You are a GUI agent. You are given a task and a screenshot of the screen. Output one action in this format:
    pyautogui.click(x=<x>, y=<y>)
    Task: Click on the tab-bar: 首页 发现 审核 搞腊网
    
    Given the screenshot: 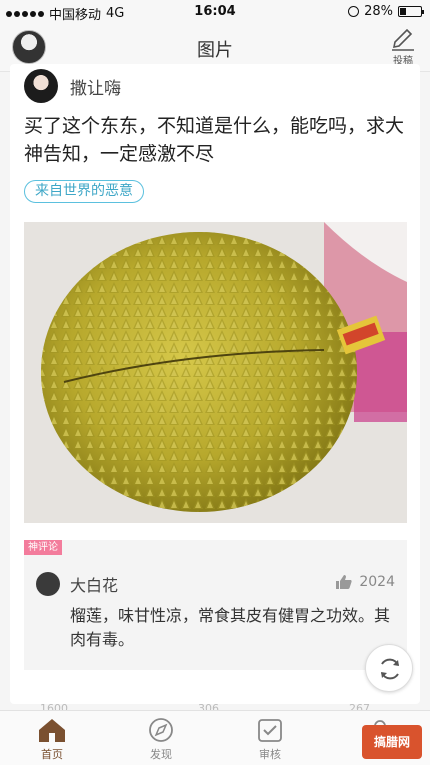 What is the action you would take?
    pyautogui.click(x=215, y=737)
    